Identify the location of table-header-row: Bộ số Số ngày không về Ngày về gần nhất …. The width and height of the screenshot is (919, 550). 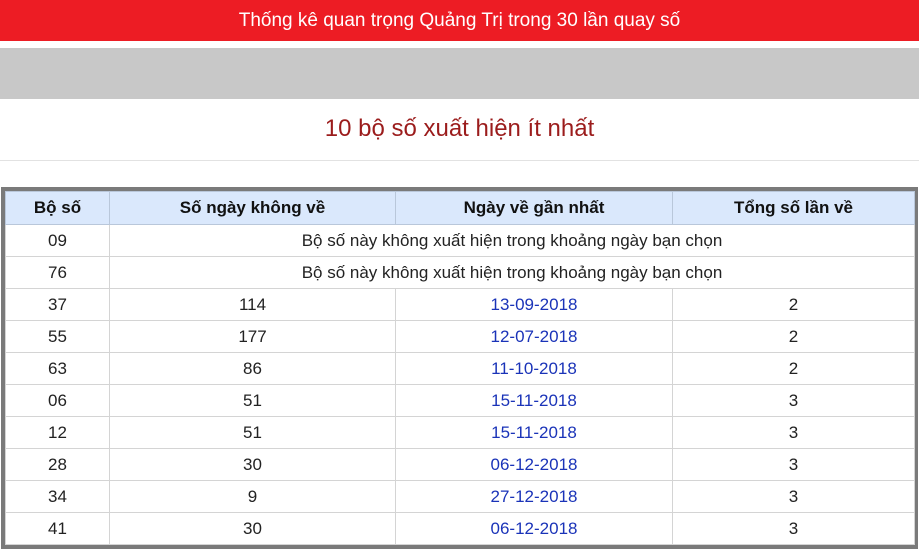
(460, 208).